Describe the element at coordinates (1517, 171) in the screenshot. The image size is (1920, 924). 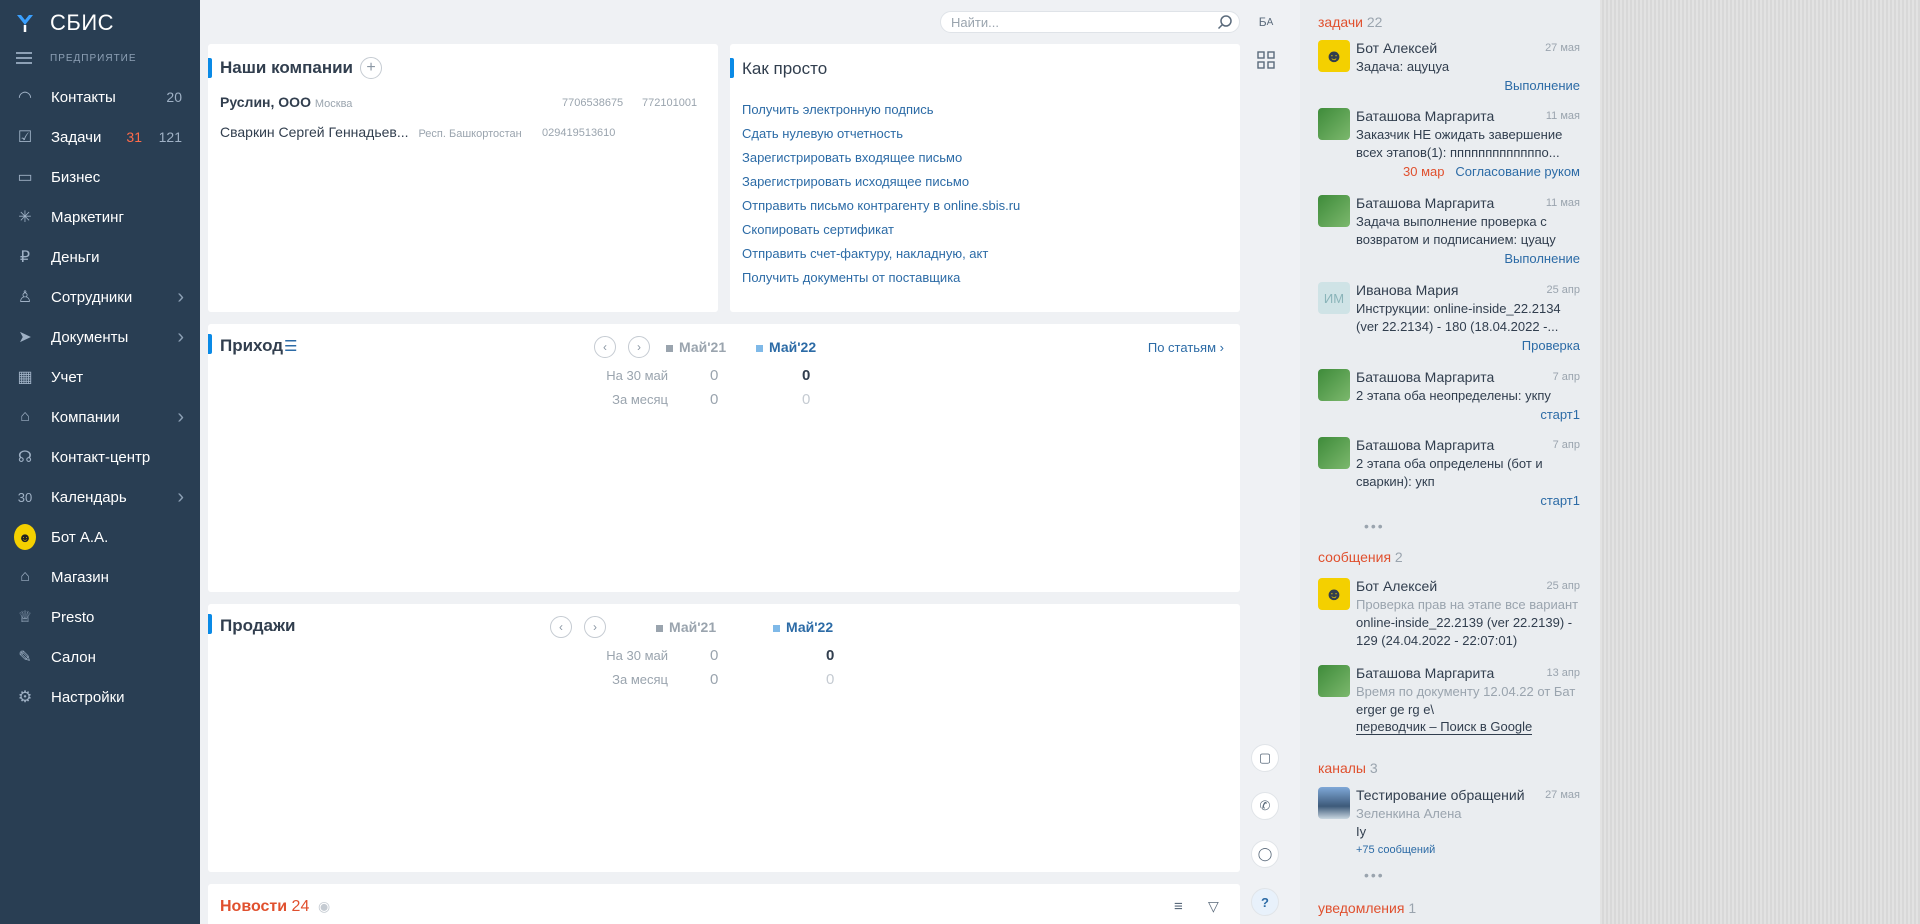
I see `task-status: Согласование руком` at that location.